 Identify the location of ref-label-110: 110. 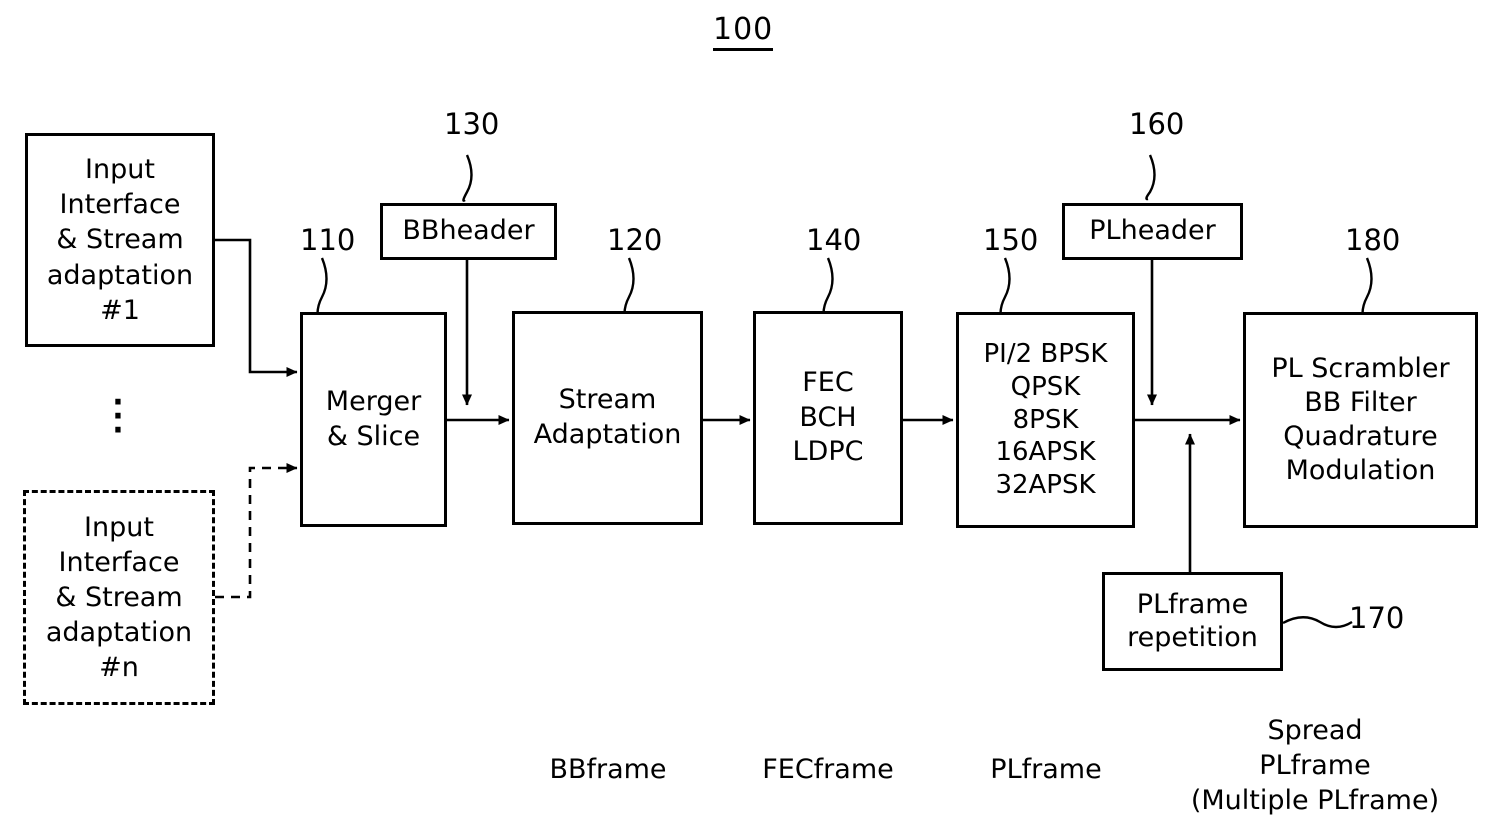
(328, 240).